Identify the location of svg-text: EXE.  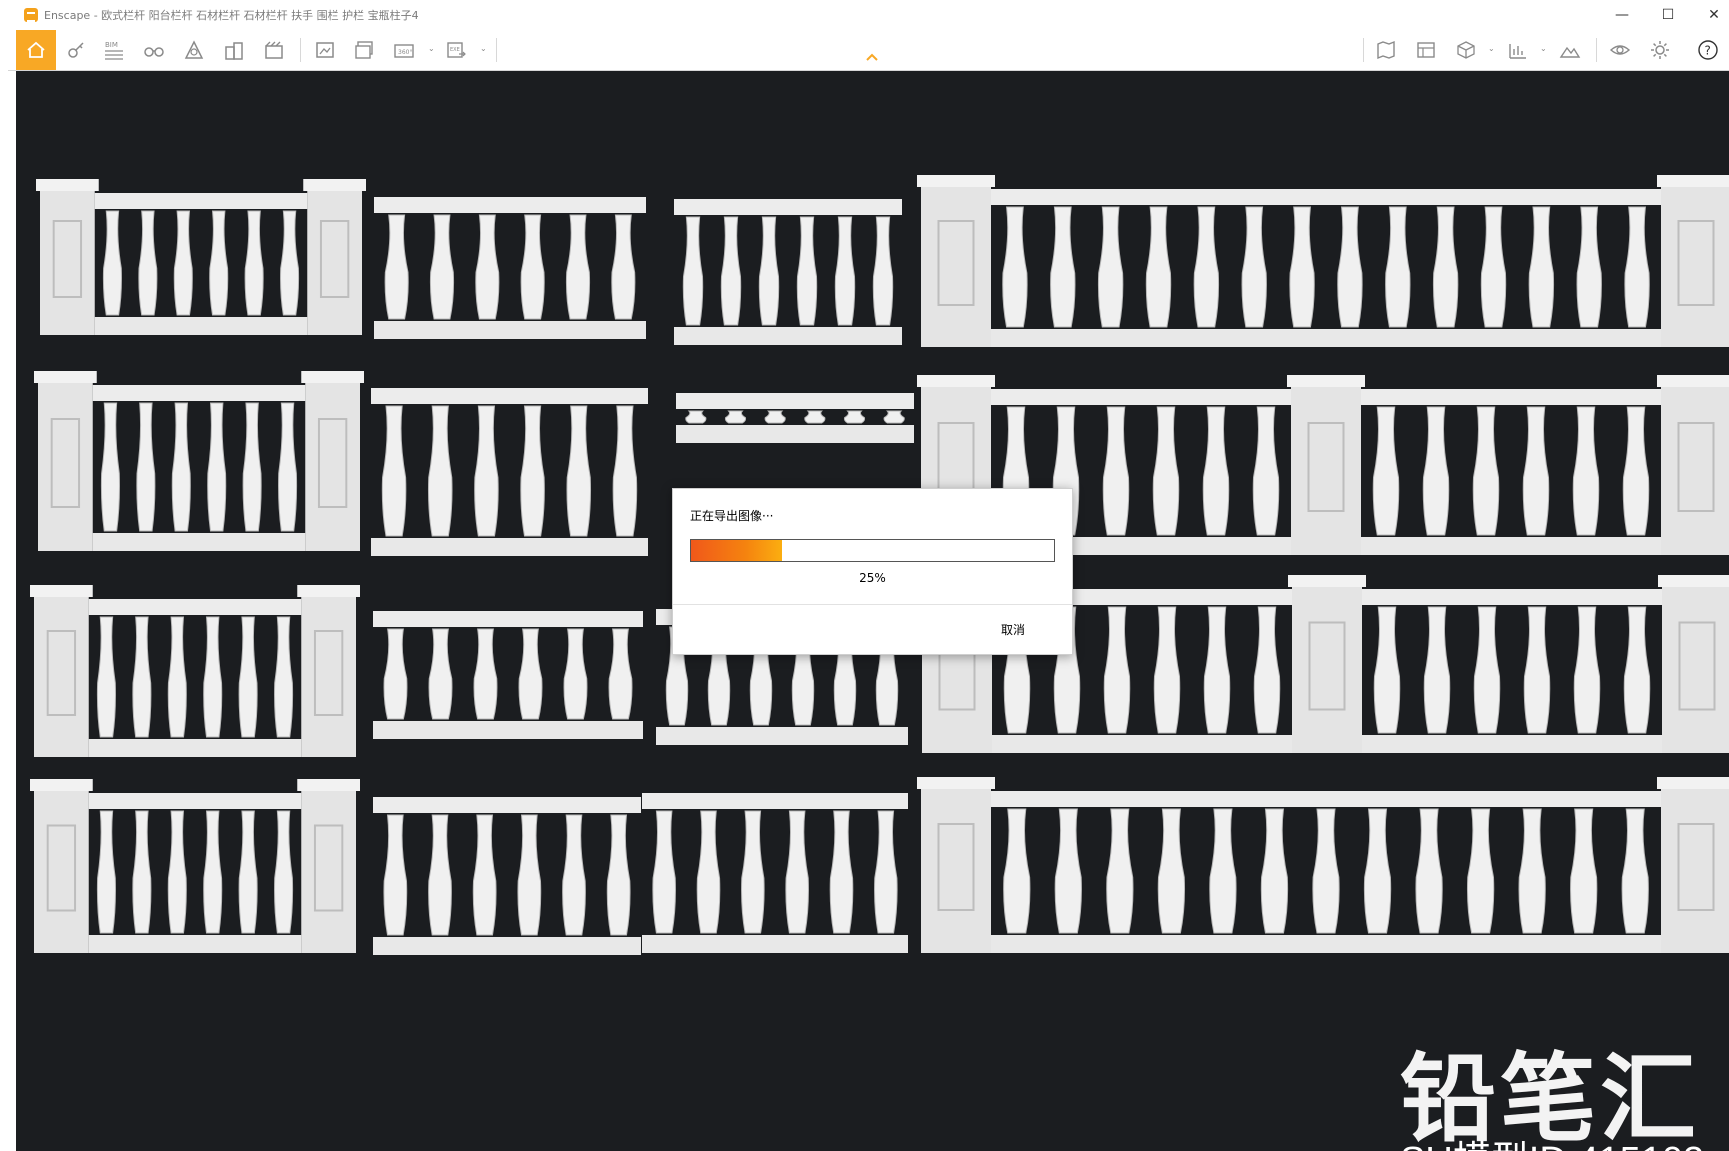
(455, 50).